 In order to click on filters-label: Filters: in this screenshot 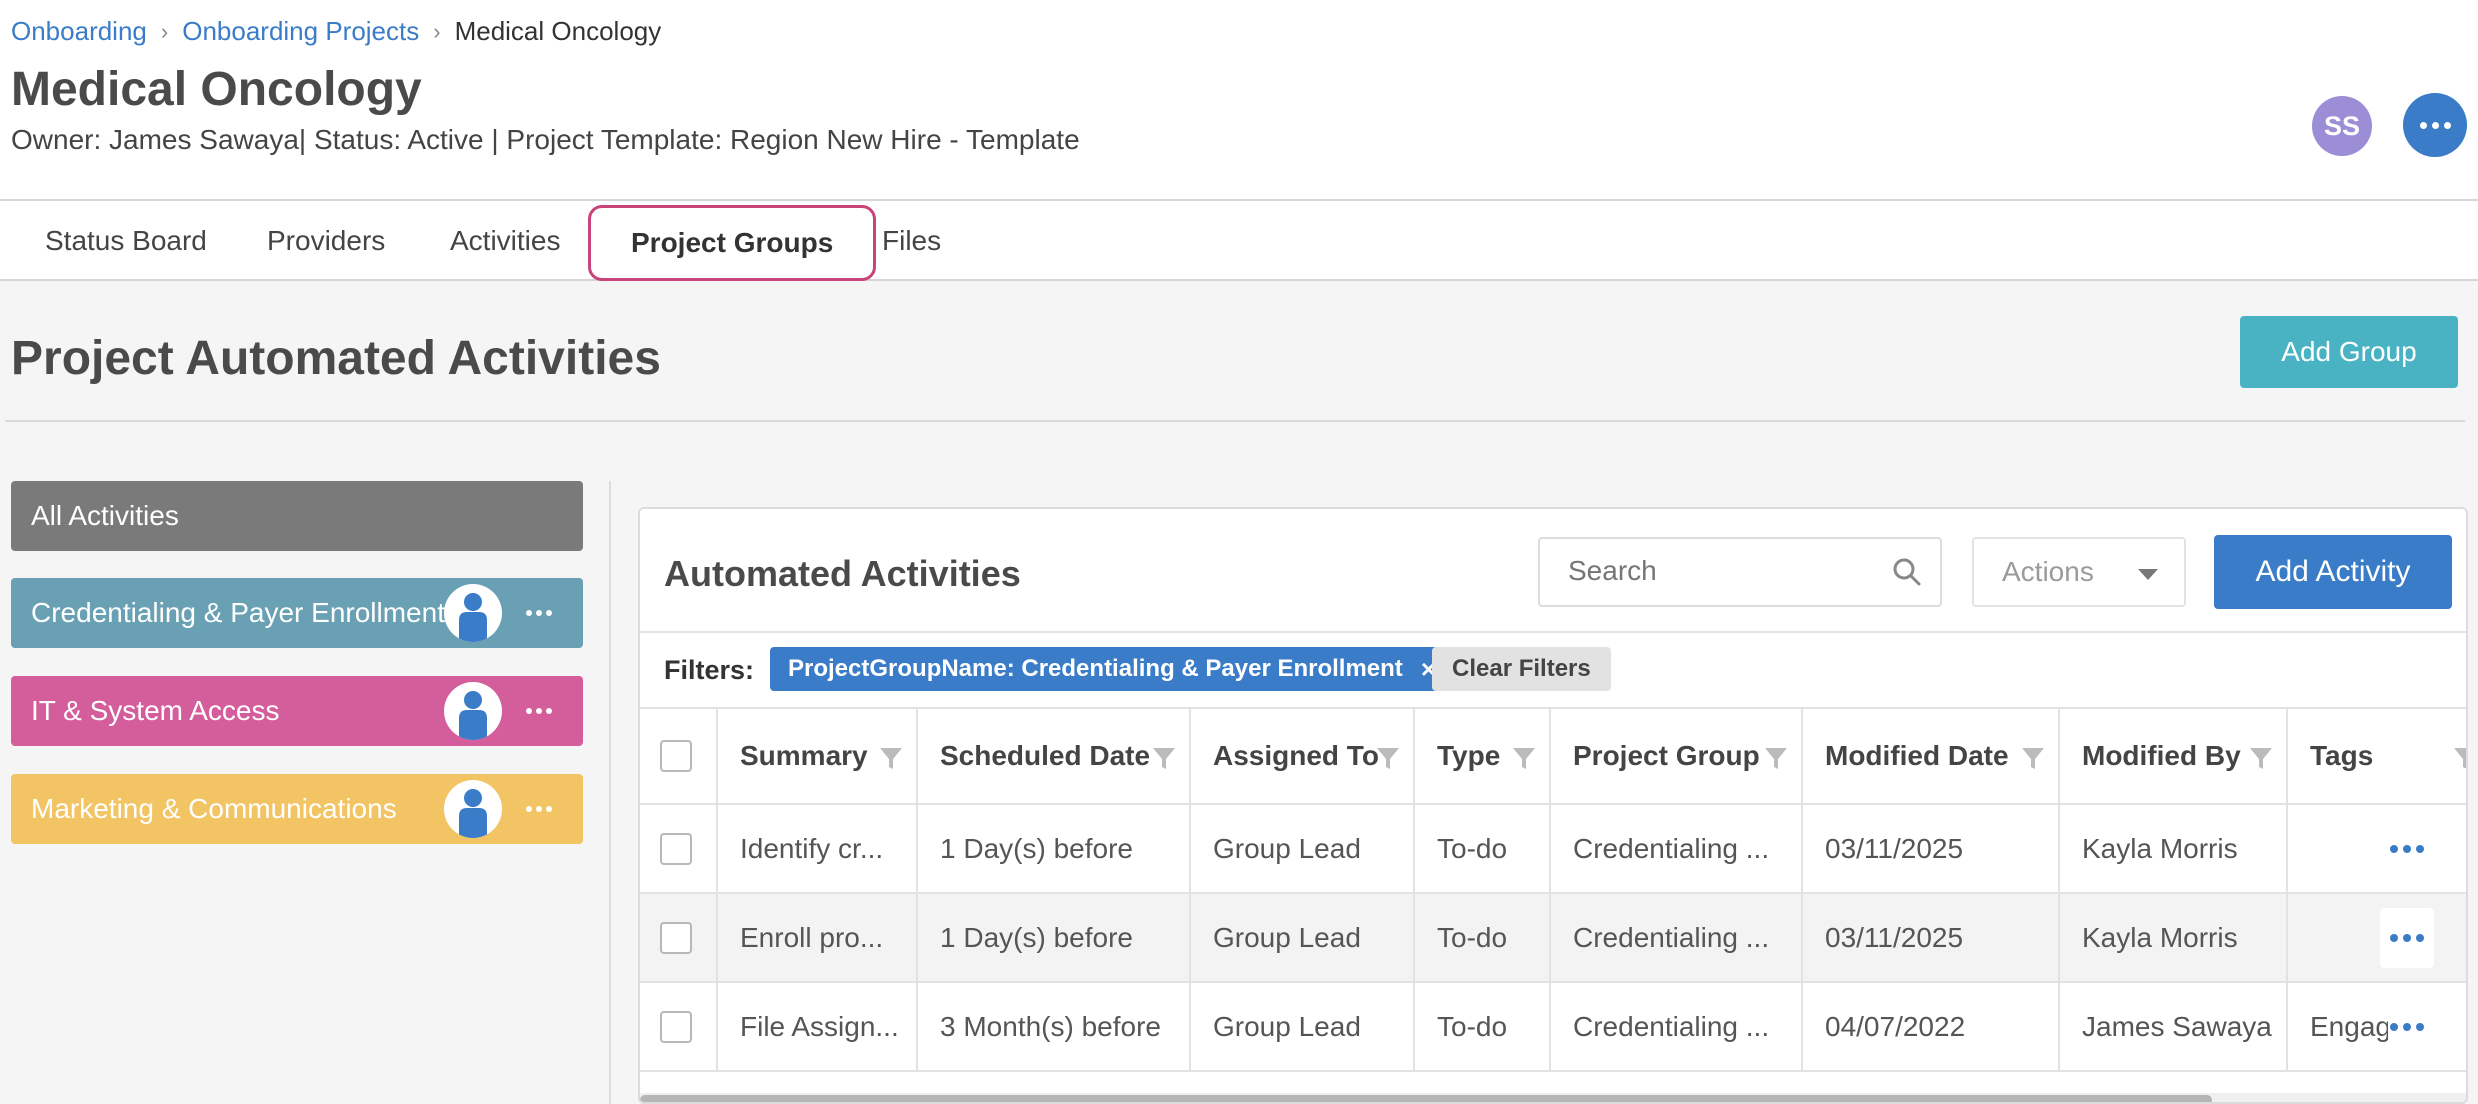, I will do `click(709, 670)`.